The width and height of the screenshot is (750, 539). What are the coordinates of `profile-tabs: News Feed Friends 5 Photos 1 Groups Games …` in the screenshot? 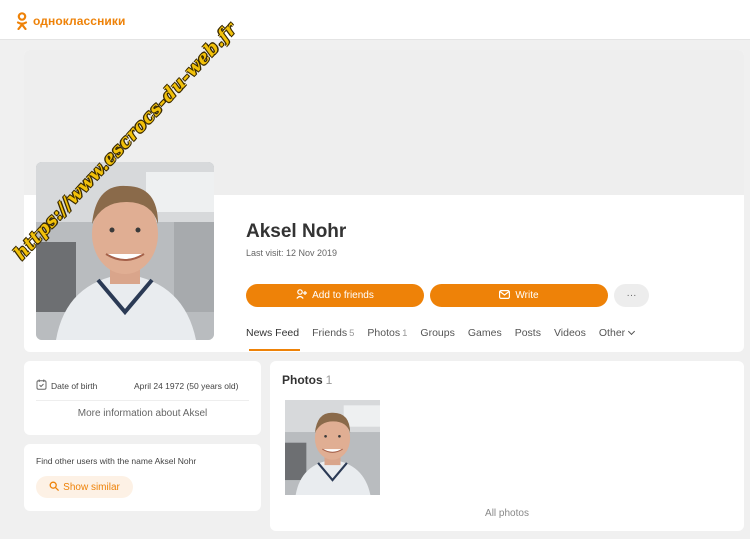 It's located at (446, 333).